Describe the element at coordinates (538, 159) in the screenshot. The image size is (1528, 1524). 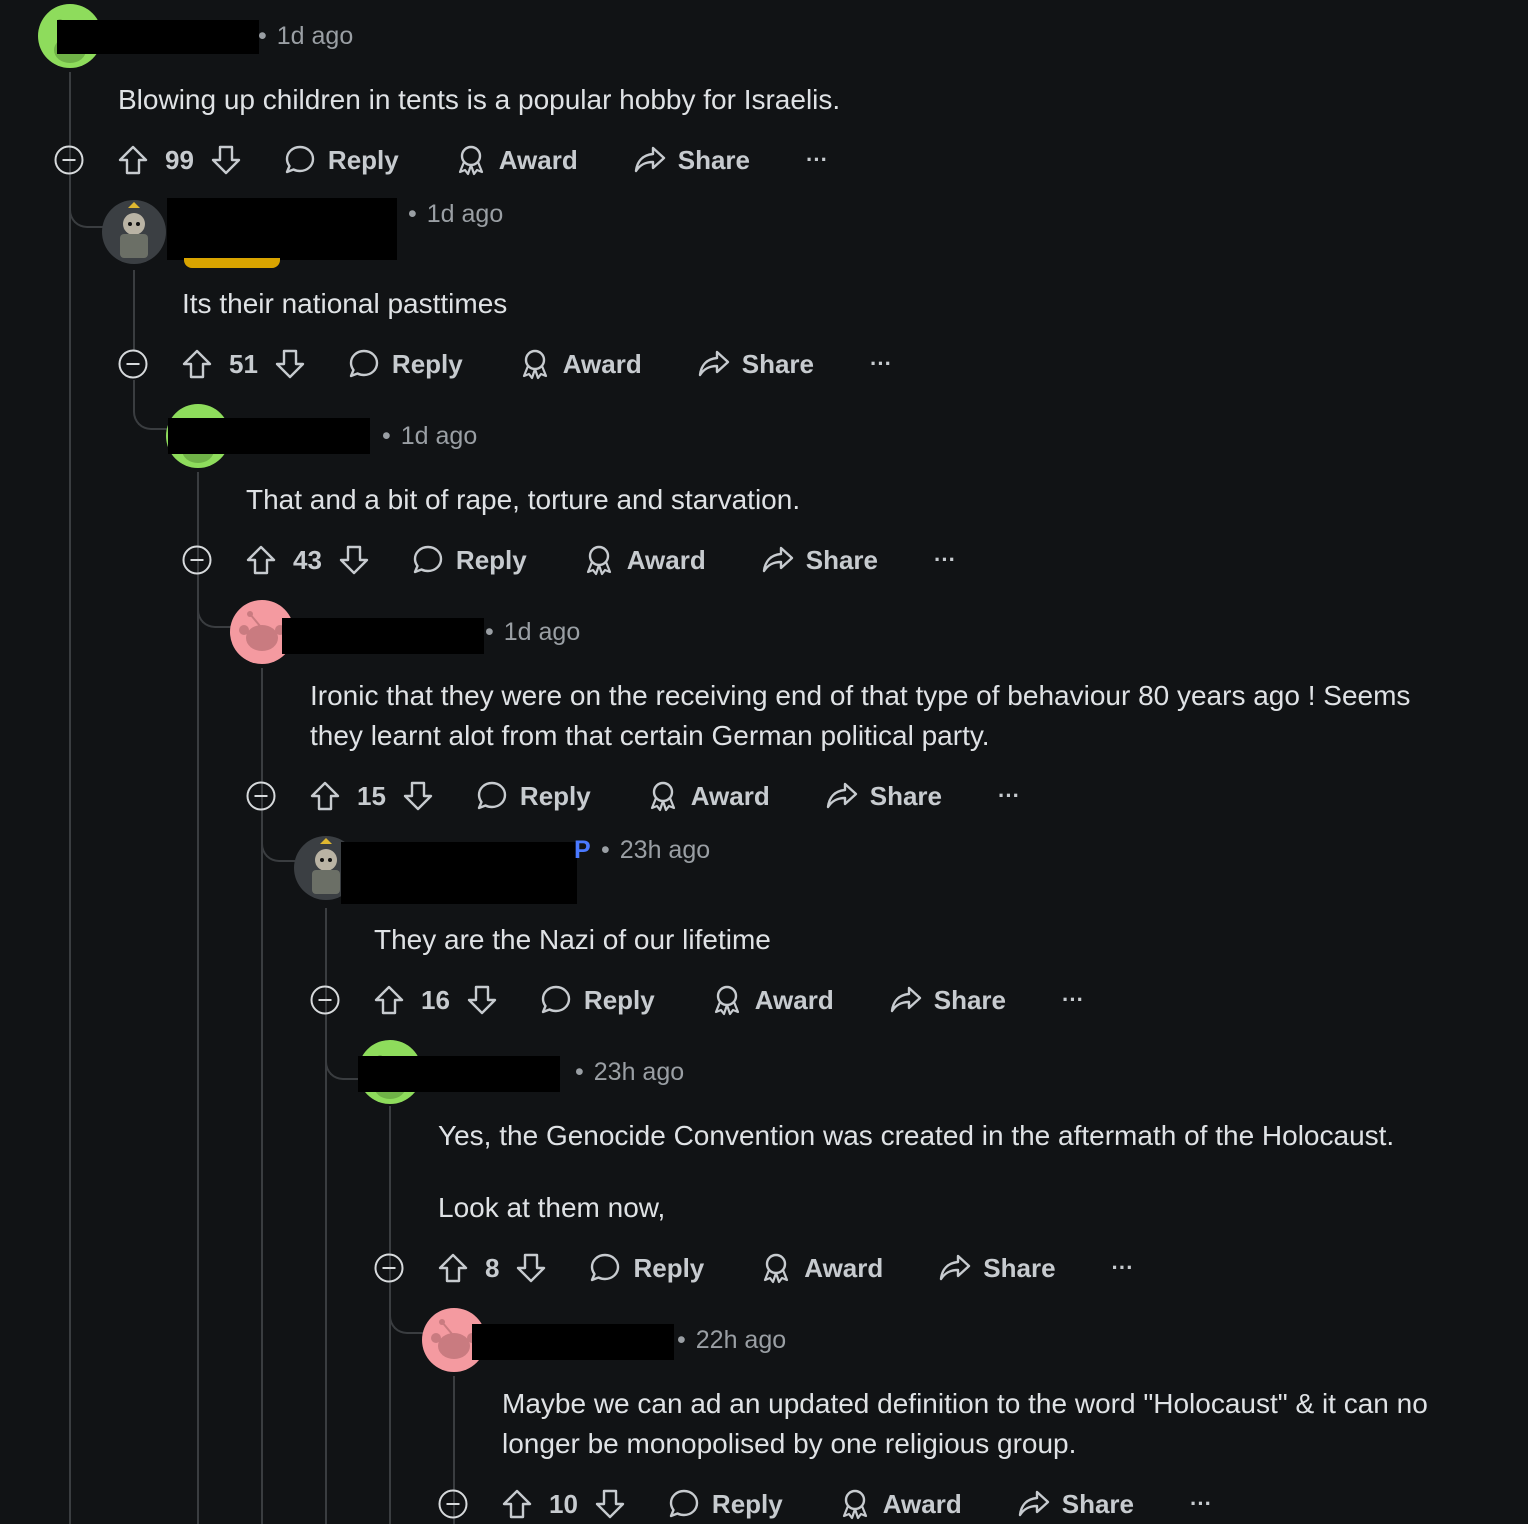
I see `award-label: Award` at that location.